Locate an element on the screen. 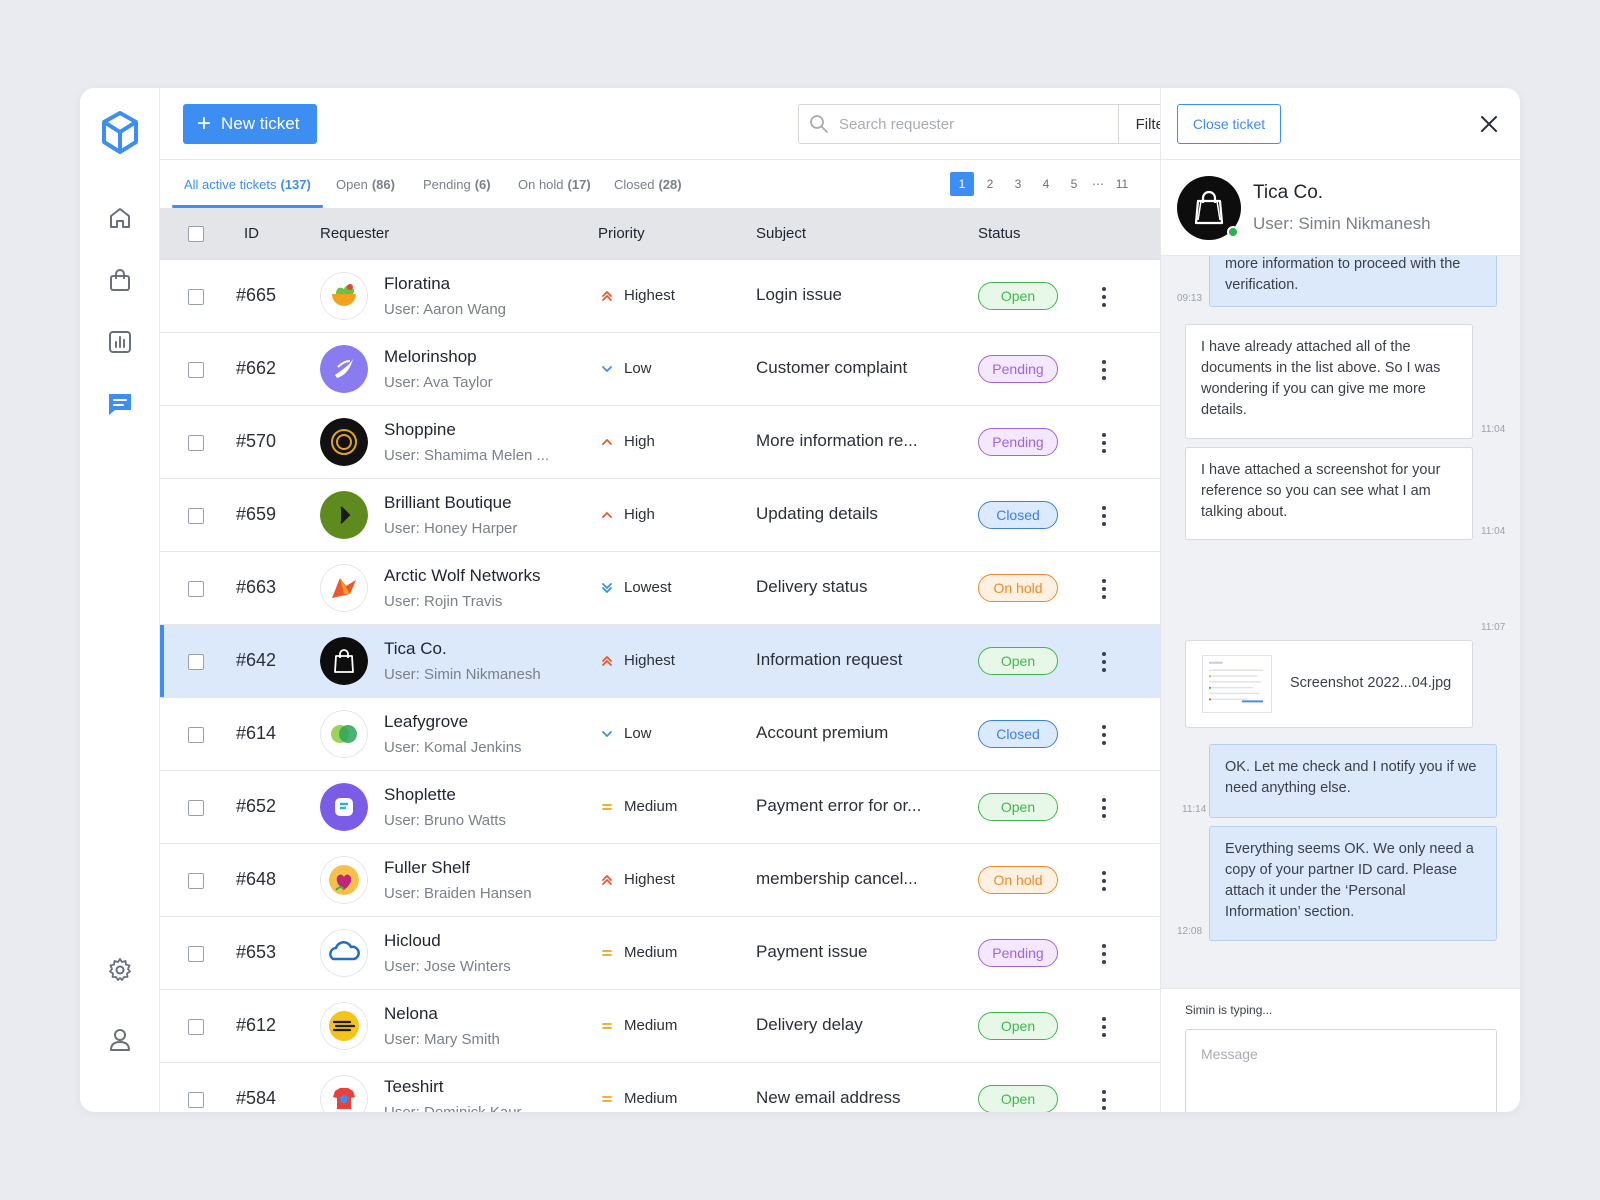 Image resolution: width=1600 pixels, height=1200 pixels. page-1-button: 1 is located at coordinates (962, 184).